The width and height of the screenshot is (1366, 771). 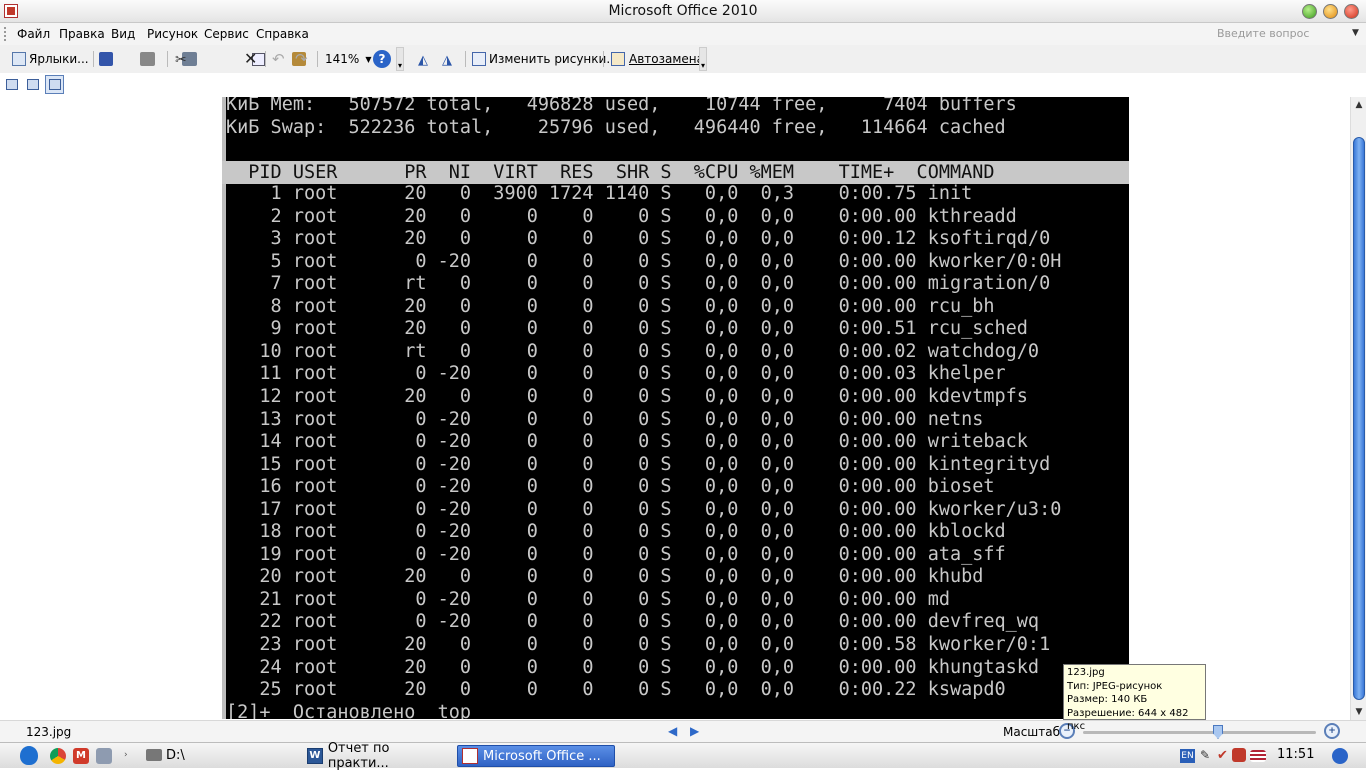 What do you see at coordinates (1359, 418) in the screenshot?
I see `scrollbar-thumb` at bounding box center [1359, 418].